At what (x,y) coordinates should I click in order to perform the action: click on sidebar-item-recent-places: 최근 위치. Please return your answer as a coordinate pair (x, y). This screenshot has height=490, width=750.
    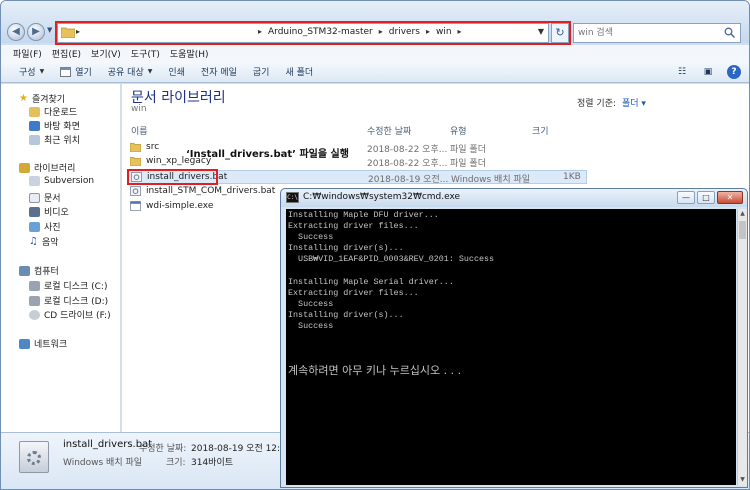
    Looking at the image, I should click on (54, 139).